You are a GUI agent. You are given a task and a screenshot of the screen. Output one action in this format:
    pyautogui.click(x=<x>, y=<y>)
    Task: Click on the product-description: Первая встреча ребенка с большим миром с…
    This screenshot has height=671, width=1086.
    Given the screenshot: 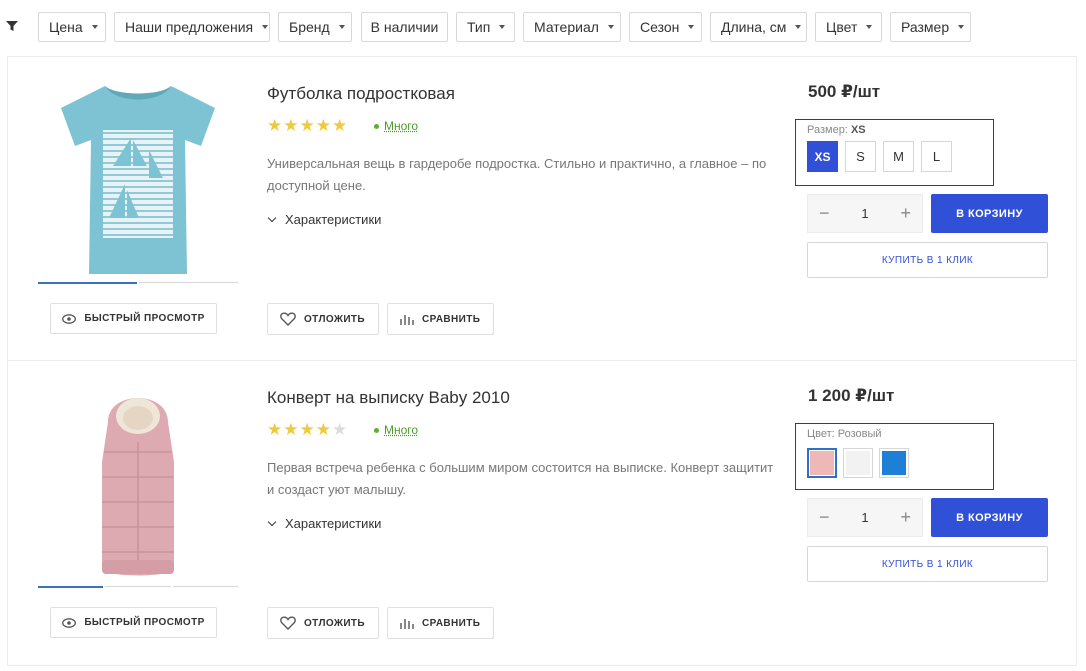 What is the action you would take?
    pyautogui.click(x=520, y=478)
    